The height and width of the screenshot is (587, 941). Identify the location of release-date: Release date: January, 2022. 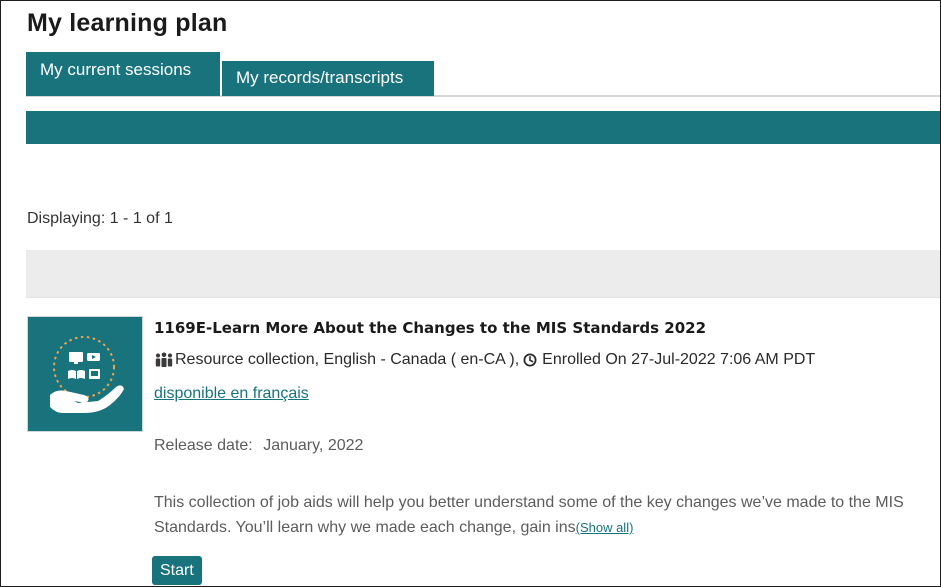
(258, 446).